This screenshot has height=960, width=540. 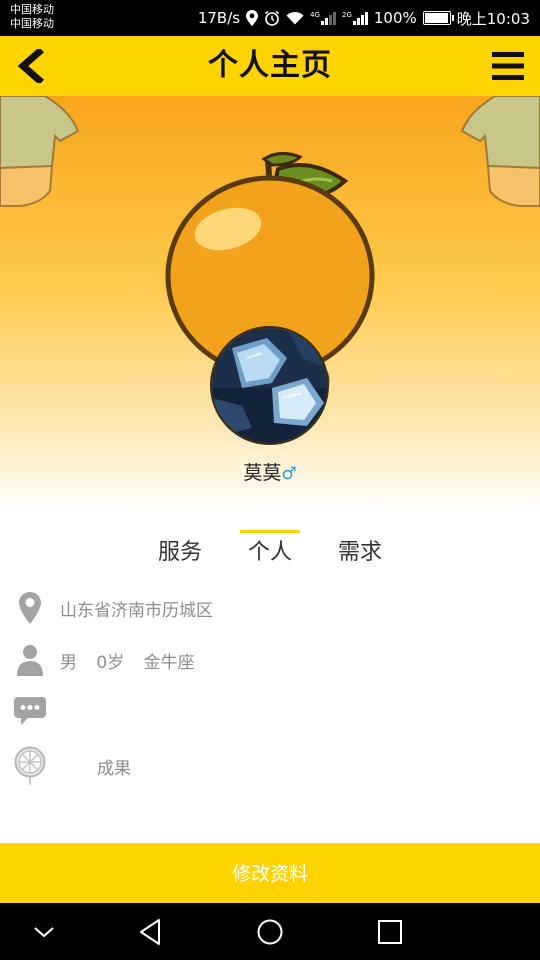 What do you see at coordinates (346, 15) in the screenshot?
I see `net-type-2: 2G` at bounding box center [346, 15].